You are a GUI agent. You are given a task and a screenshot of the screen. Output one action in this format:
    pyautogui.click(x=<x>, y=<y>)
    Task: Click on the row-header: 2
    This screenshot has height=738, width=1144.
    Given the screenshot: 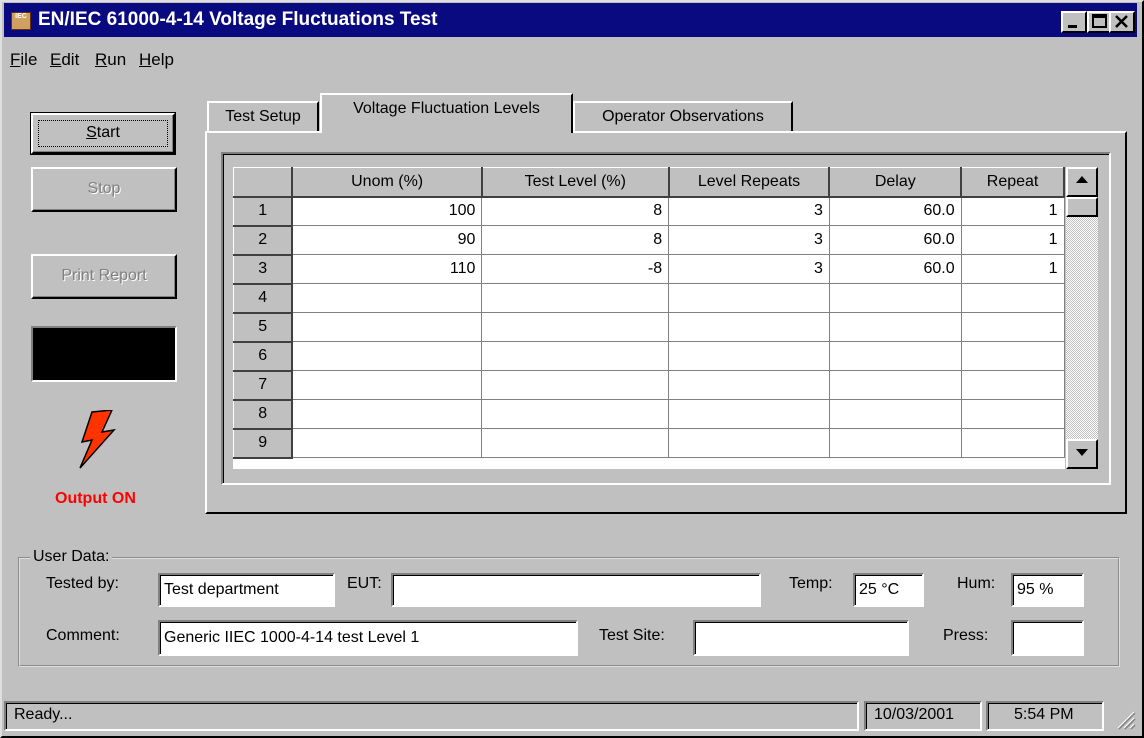 What is the action you would take?
    pyautogui.click(x=263, y=240)
    